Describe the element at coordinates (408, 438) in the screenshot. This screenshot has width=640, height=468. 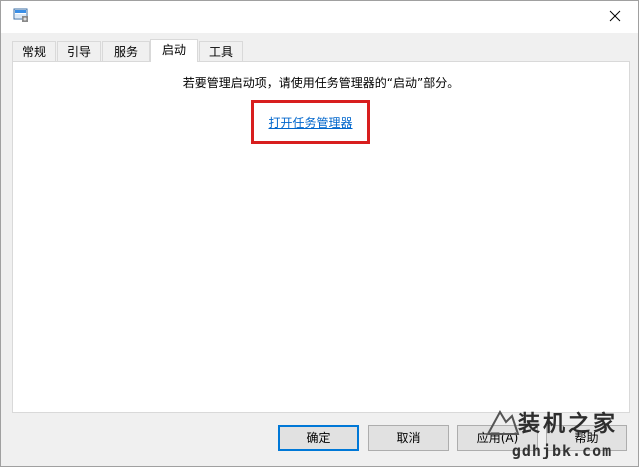
I see `cancel-button: 取消` at that location.